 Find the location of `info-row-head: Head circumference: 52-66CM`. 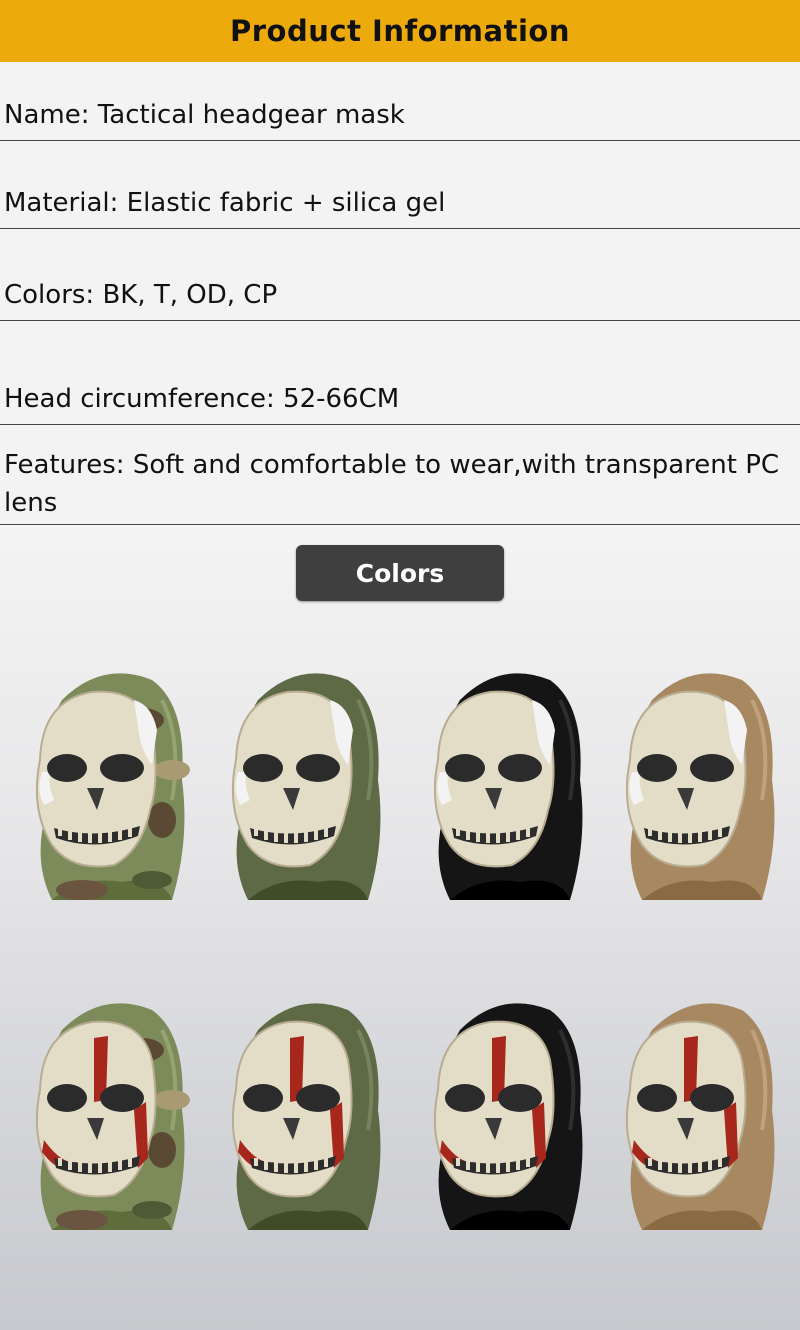

info-row-head: Head circumference: 52-66CM is located at coordinates (400, 373).